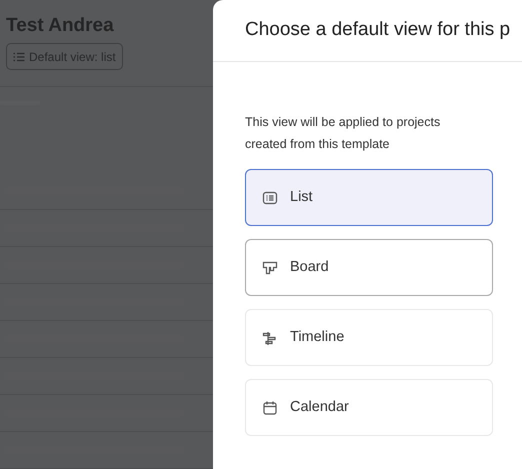 This screenshot has height=469, width=522. What do you see at coordinates (270, 338) in the screenshot?
I see `timeline-icon` at bounding box center [270, 338].